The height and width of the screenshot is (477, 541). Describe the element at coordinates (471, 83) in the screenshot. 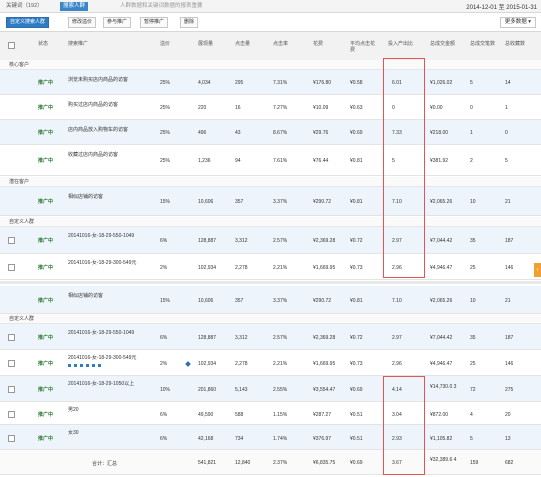

I see `total-orders-value: 5` at that location.